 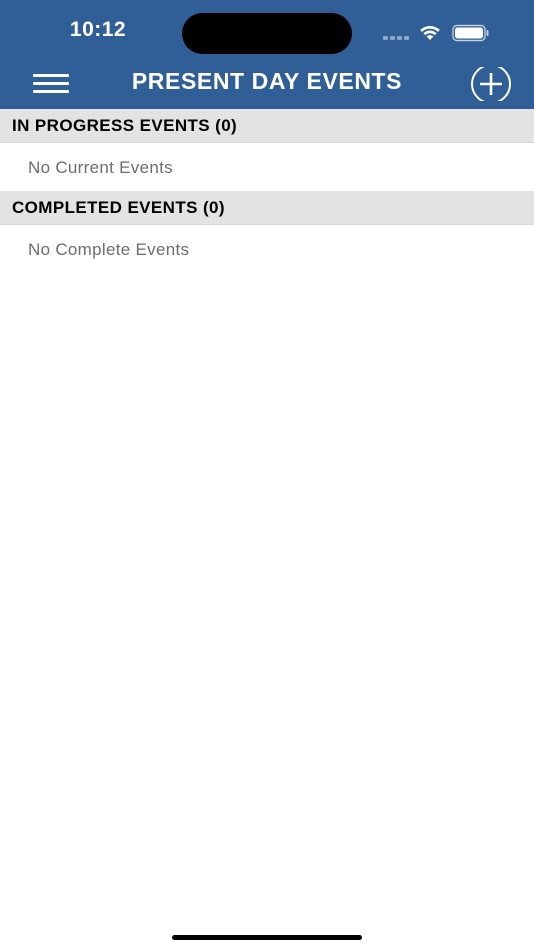 I want to click on dynamic-island, so click(x=267, y=33).